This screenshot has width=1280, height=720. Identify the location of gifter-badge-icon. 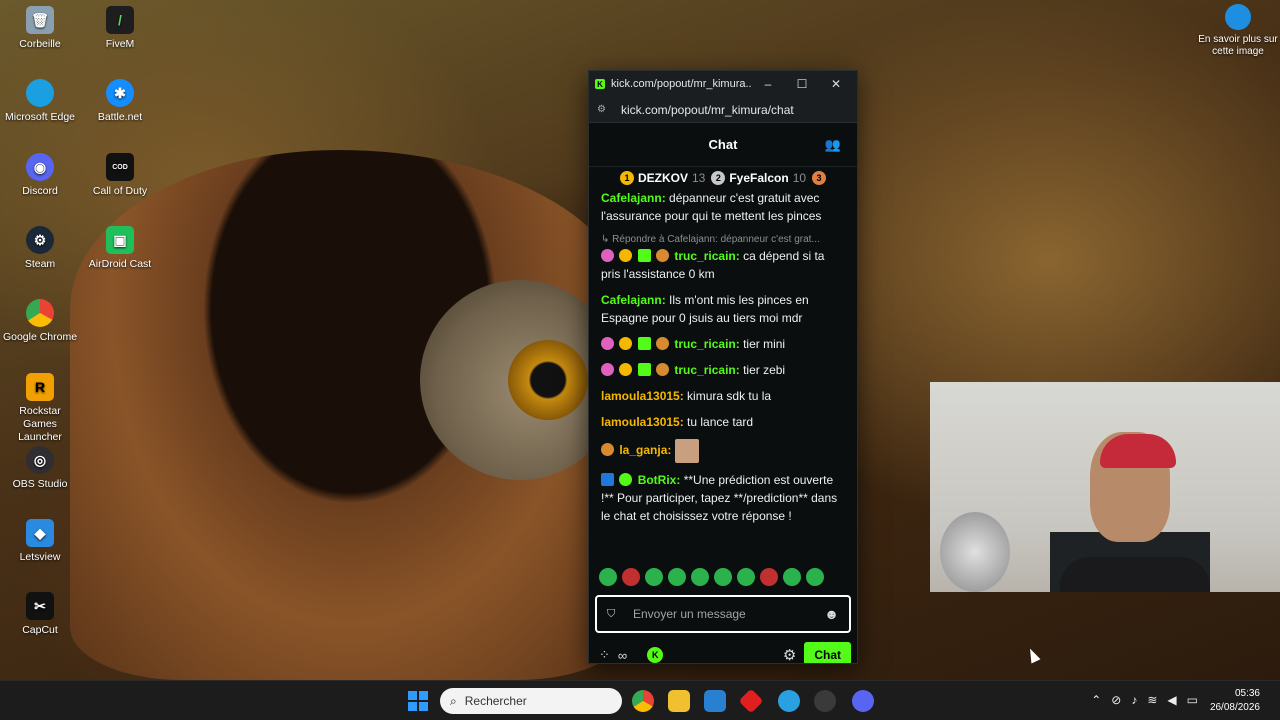
(626, 255).